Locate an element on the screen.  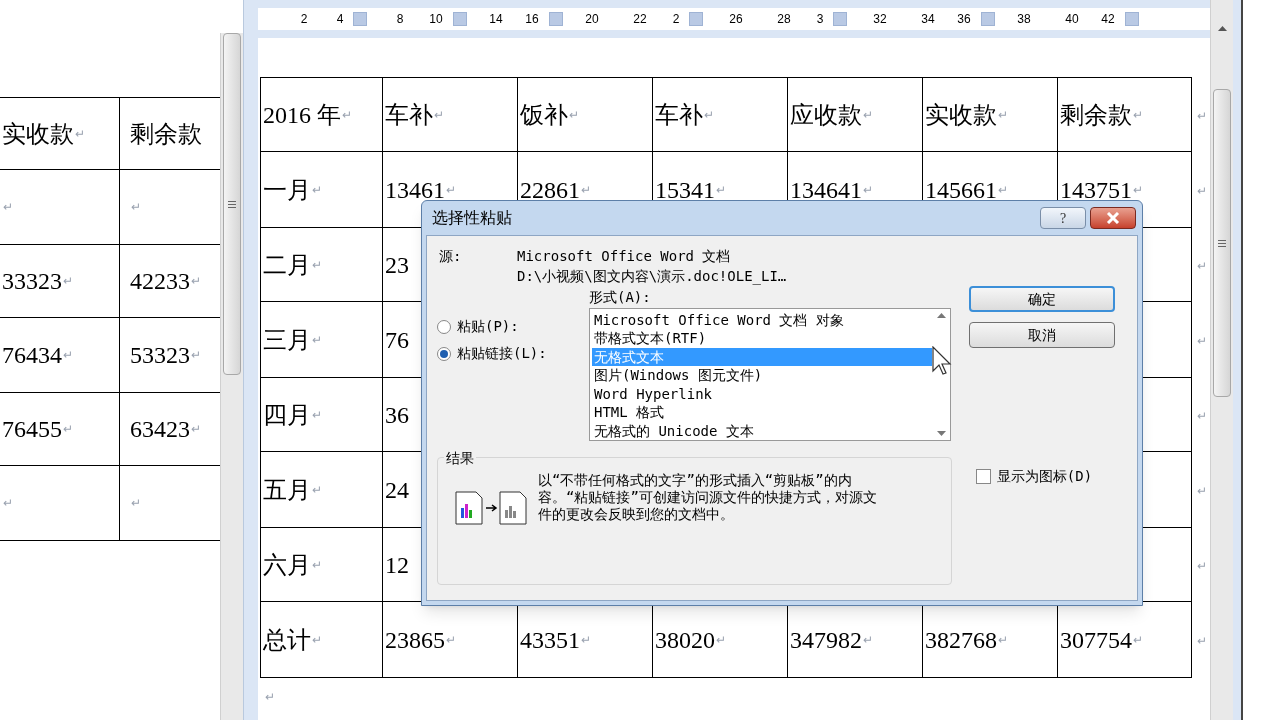
ruler-number: 28 is located at coordinates (784, 19).